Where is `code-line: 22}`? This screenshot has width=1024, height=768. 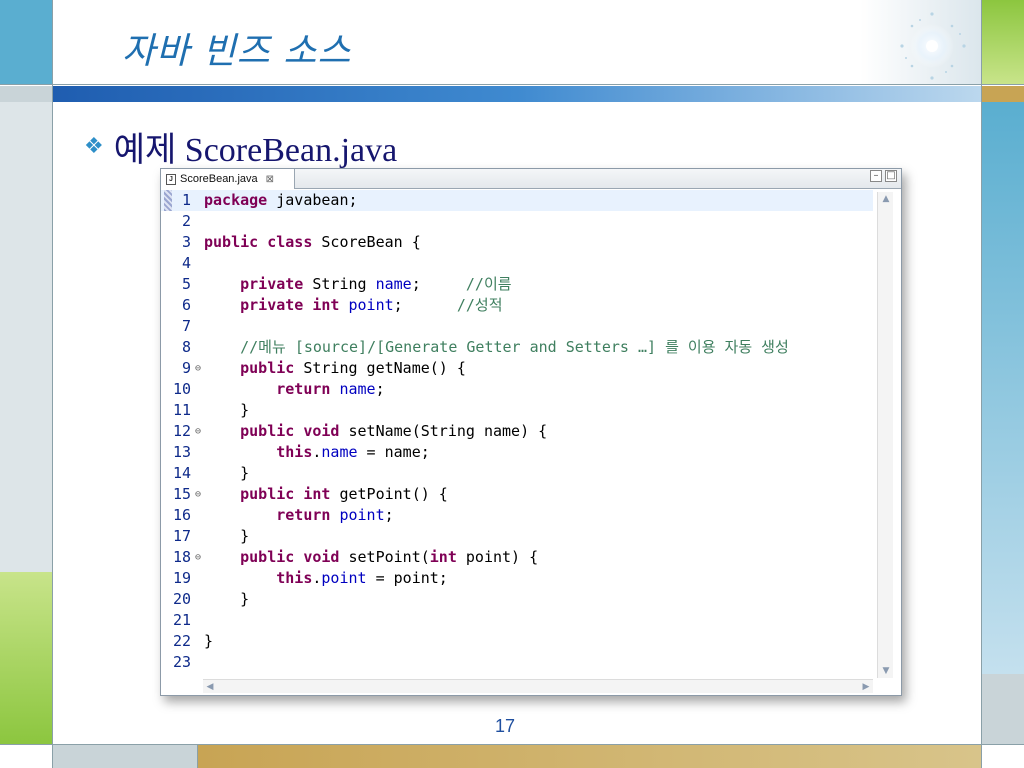
code-line: 22} is located at coordinates (517, 641).